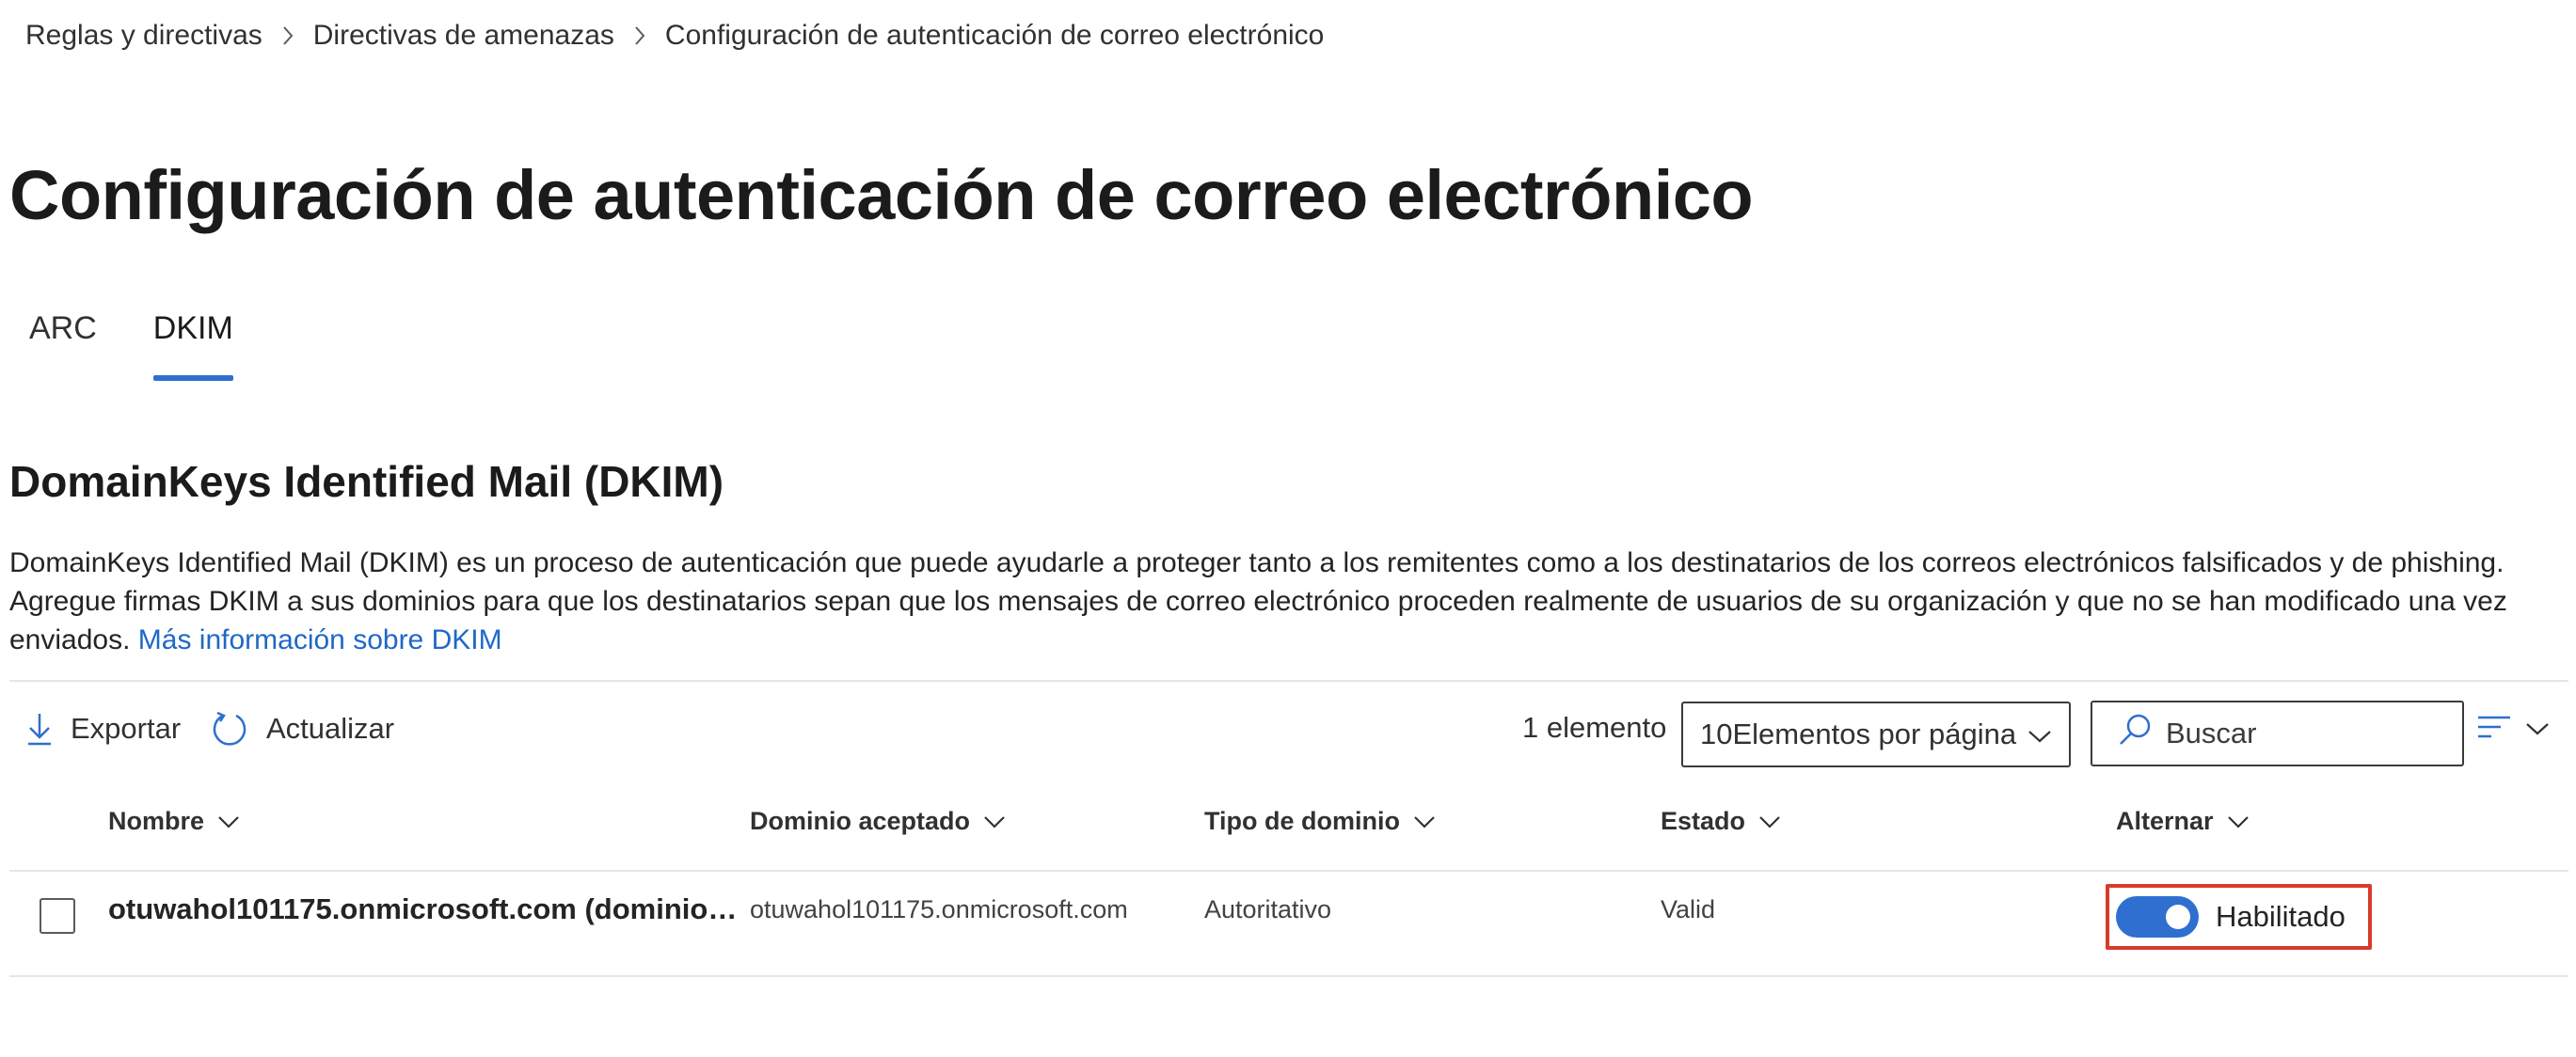  Describe the element at coordinates (1595, 727) in the screenshot. I see `item-count: 1 elemento` at that location.